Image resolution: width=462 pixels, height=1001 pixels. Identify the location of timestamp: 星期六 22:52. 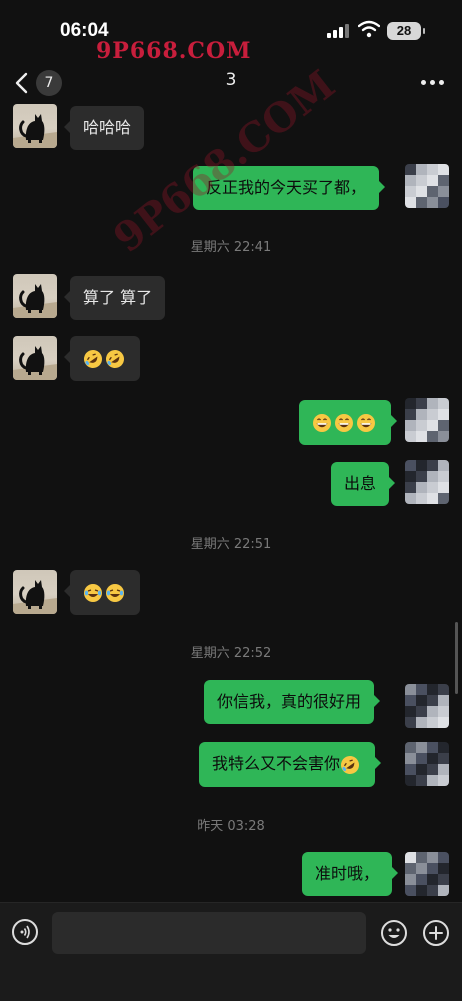
(231, 653).